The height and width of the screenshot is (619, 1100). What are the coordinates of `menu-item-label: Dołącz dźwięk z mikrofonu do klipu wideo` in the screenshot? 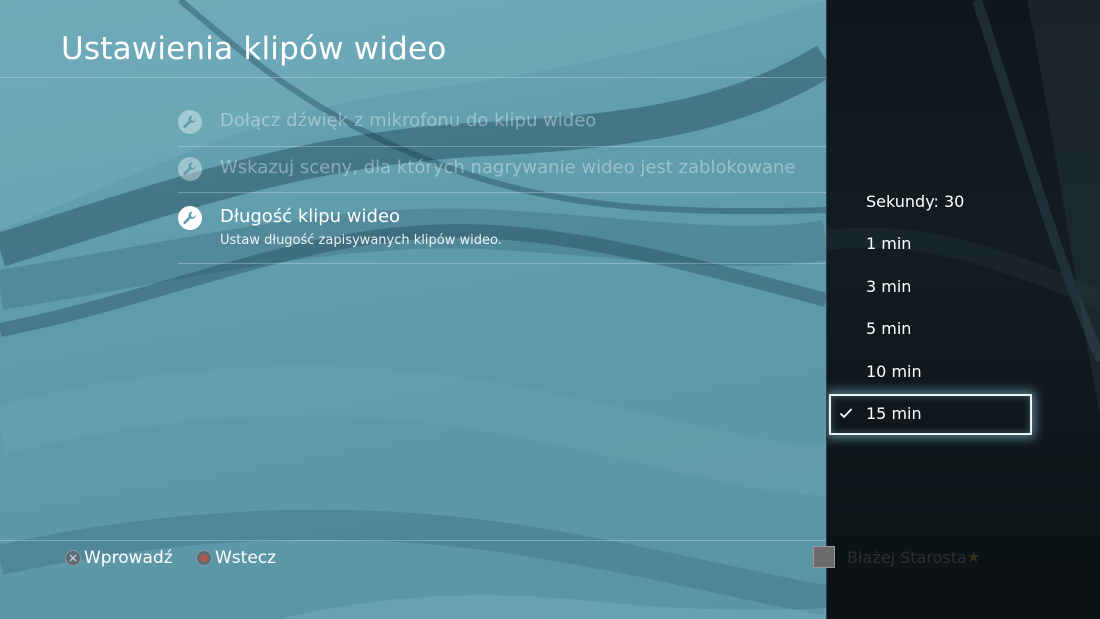 It's located at (408, 120).